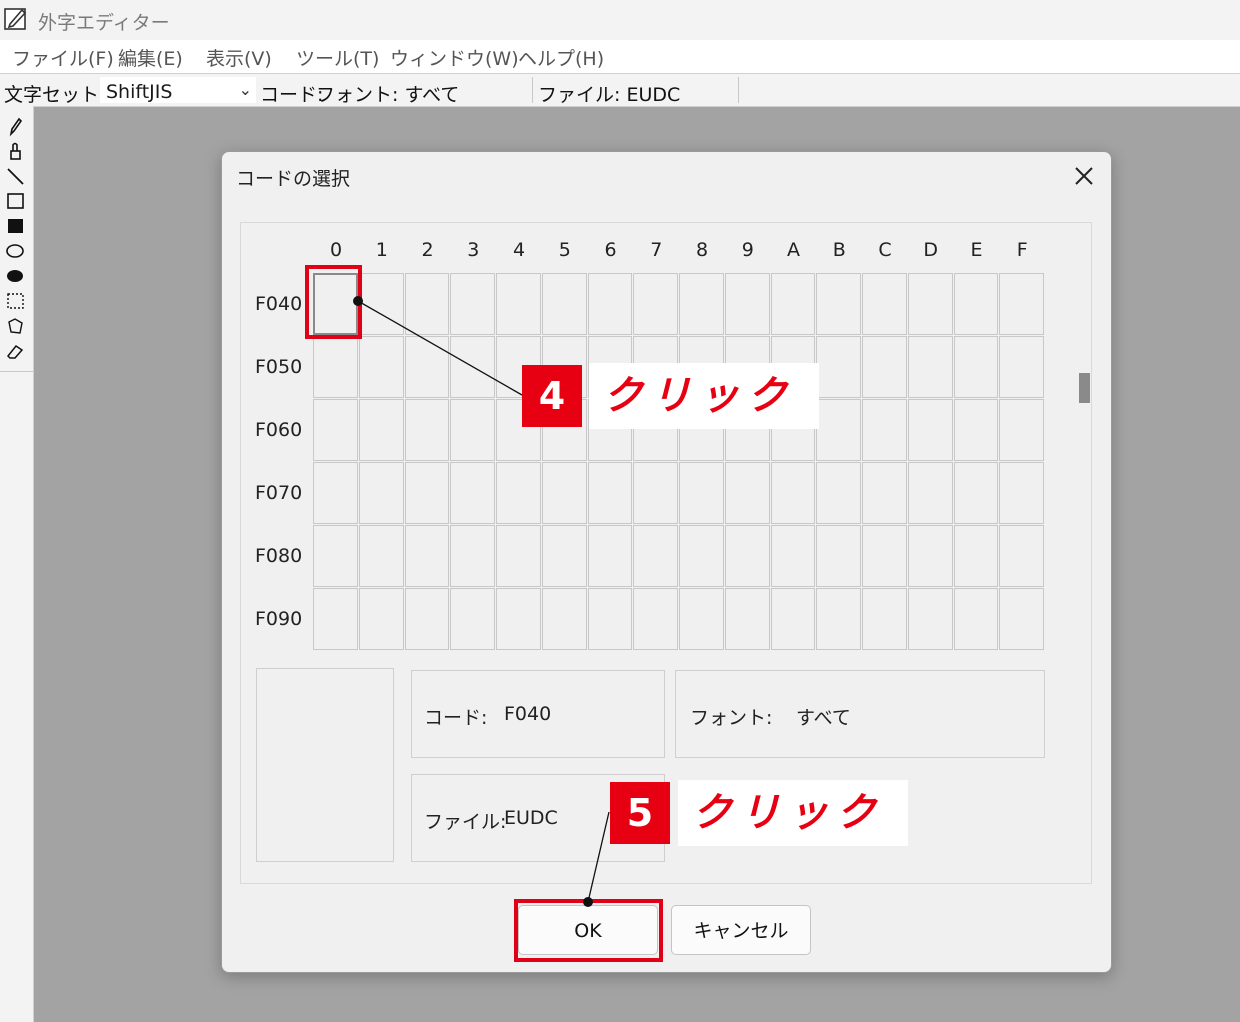  Describe the element at coordinates (15, 251) in the screenshot. I see `ellipse-icon` at that location.